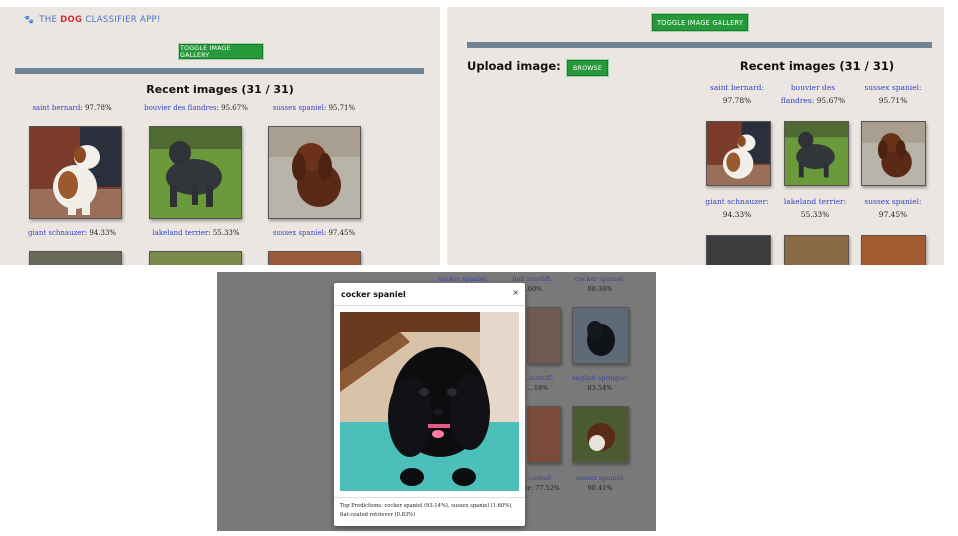  I want to click on caption-name: saint bernard:, so click(737, 87).